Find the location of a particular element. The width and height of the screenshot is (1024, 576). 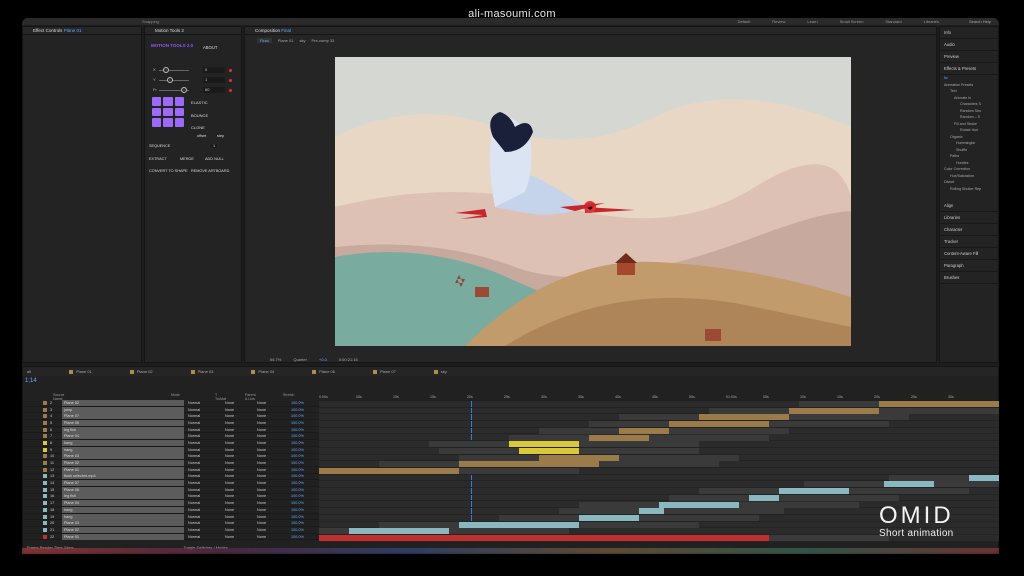

merge-button: MERGE is located at coordinates (187, 159).